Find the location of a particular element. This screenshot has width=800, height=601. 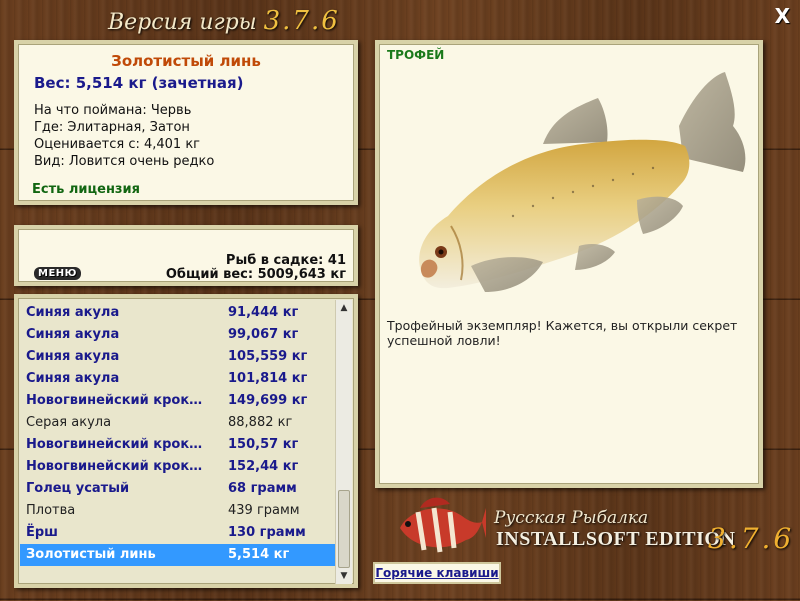

scroll-down-icon: ▼ is located at coordinates (344, 576).